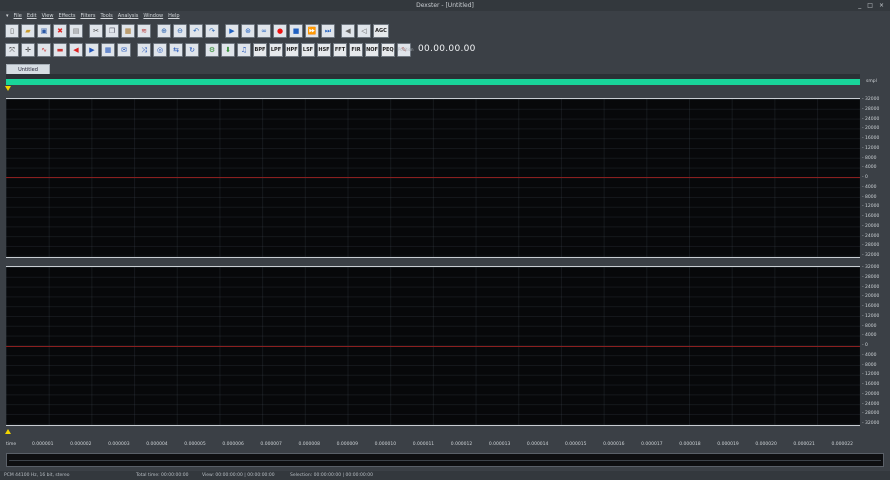 This screenshot has width=890, height=480. I want to click on zoom-fit-icon: ⤧, so click(12, 50).